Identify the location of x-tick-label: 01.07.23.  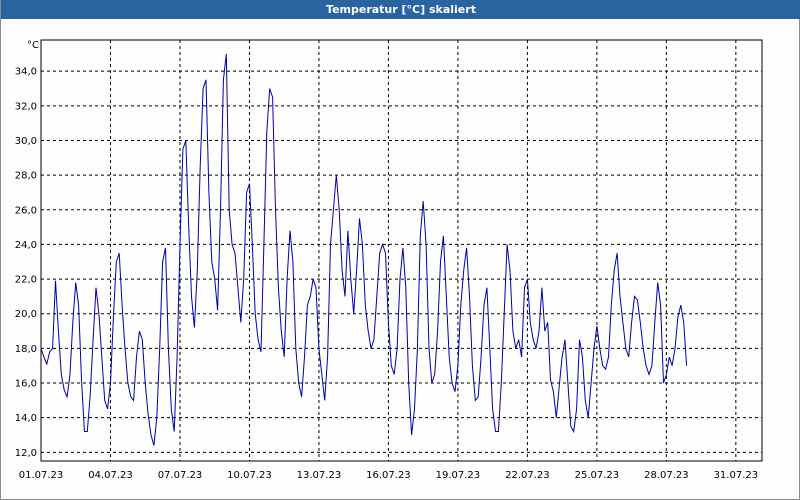
(41, 475).